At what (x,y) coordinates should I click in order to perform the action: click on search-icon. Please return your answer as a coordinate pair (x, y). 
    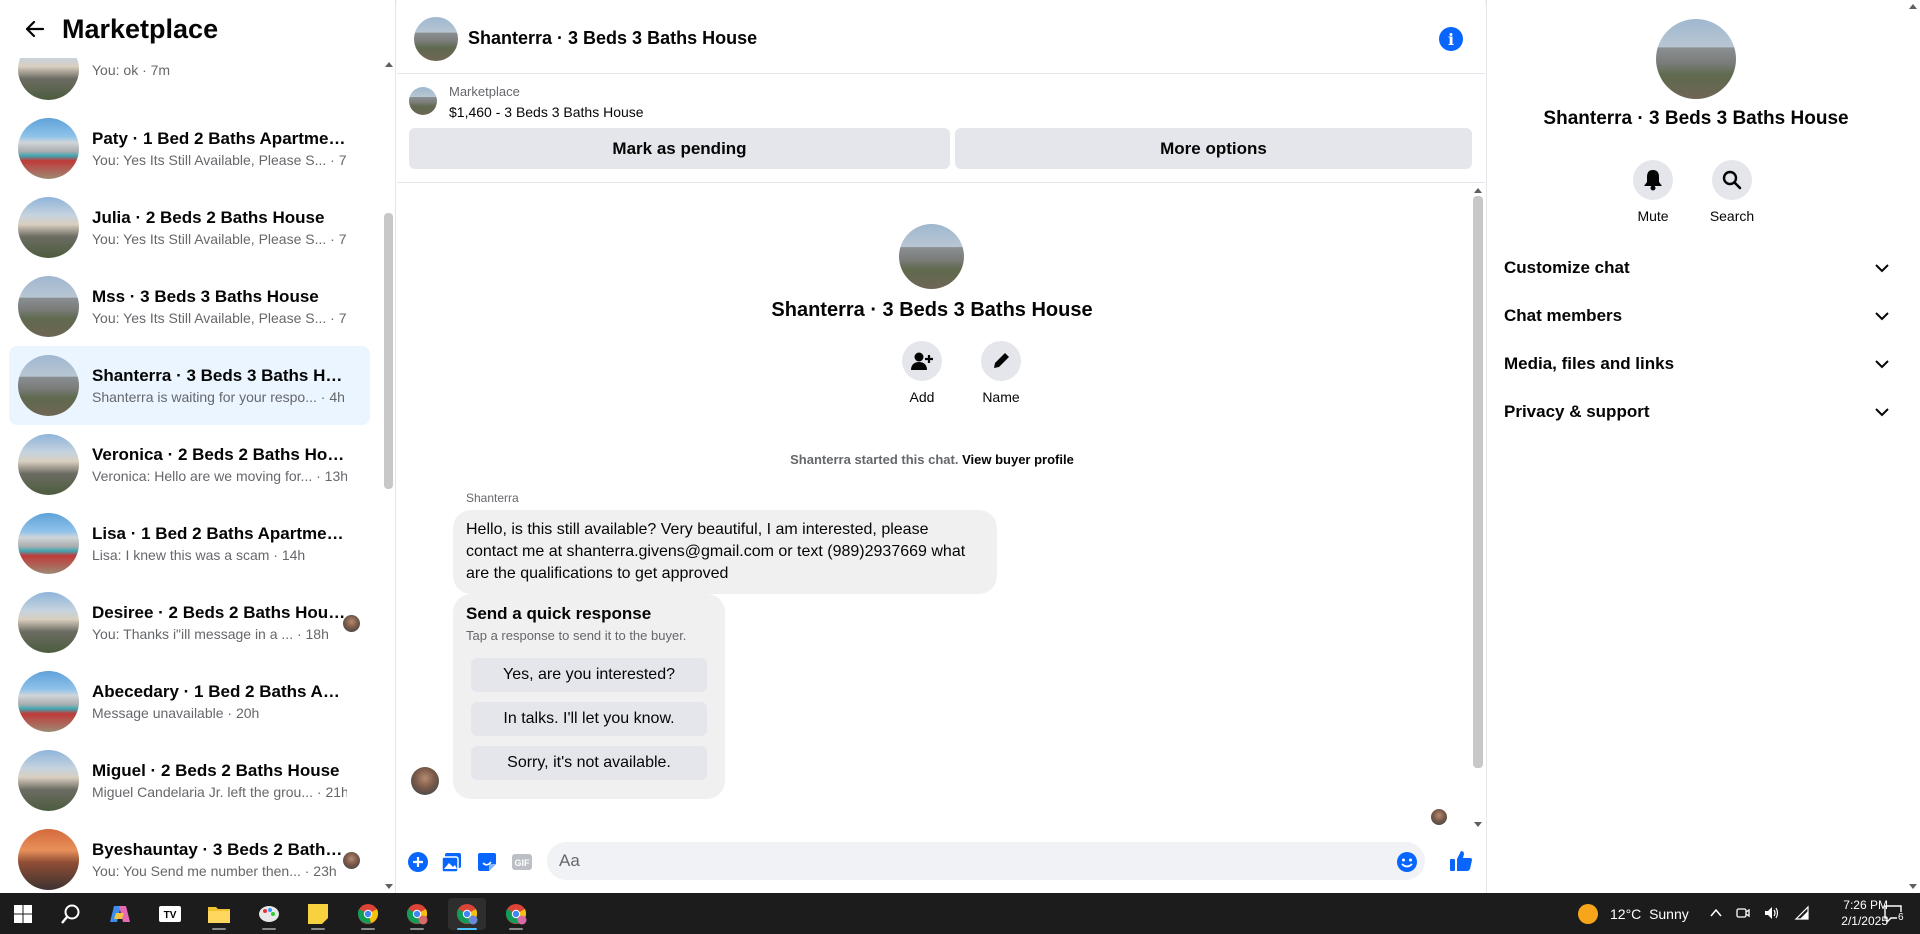
    Looking at the image, I should click on (71, 914).